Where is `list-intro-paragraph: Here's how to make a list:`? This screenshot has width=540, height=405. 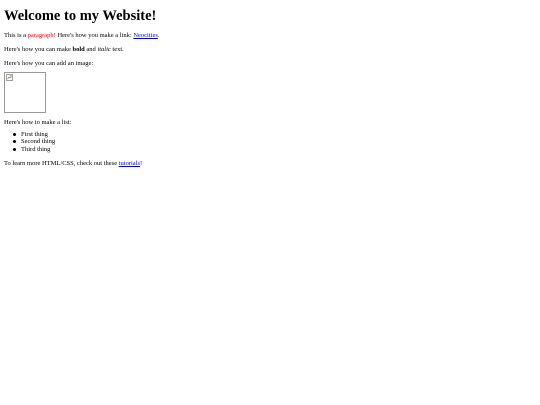 list-intro-paragraph: Here's how to make a list: is located at coordinates (38, 122).